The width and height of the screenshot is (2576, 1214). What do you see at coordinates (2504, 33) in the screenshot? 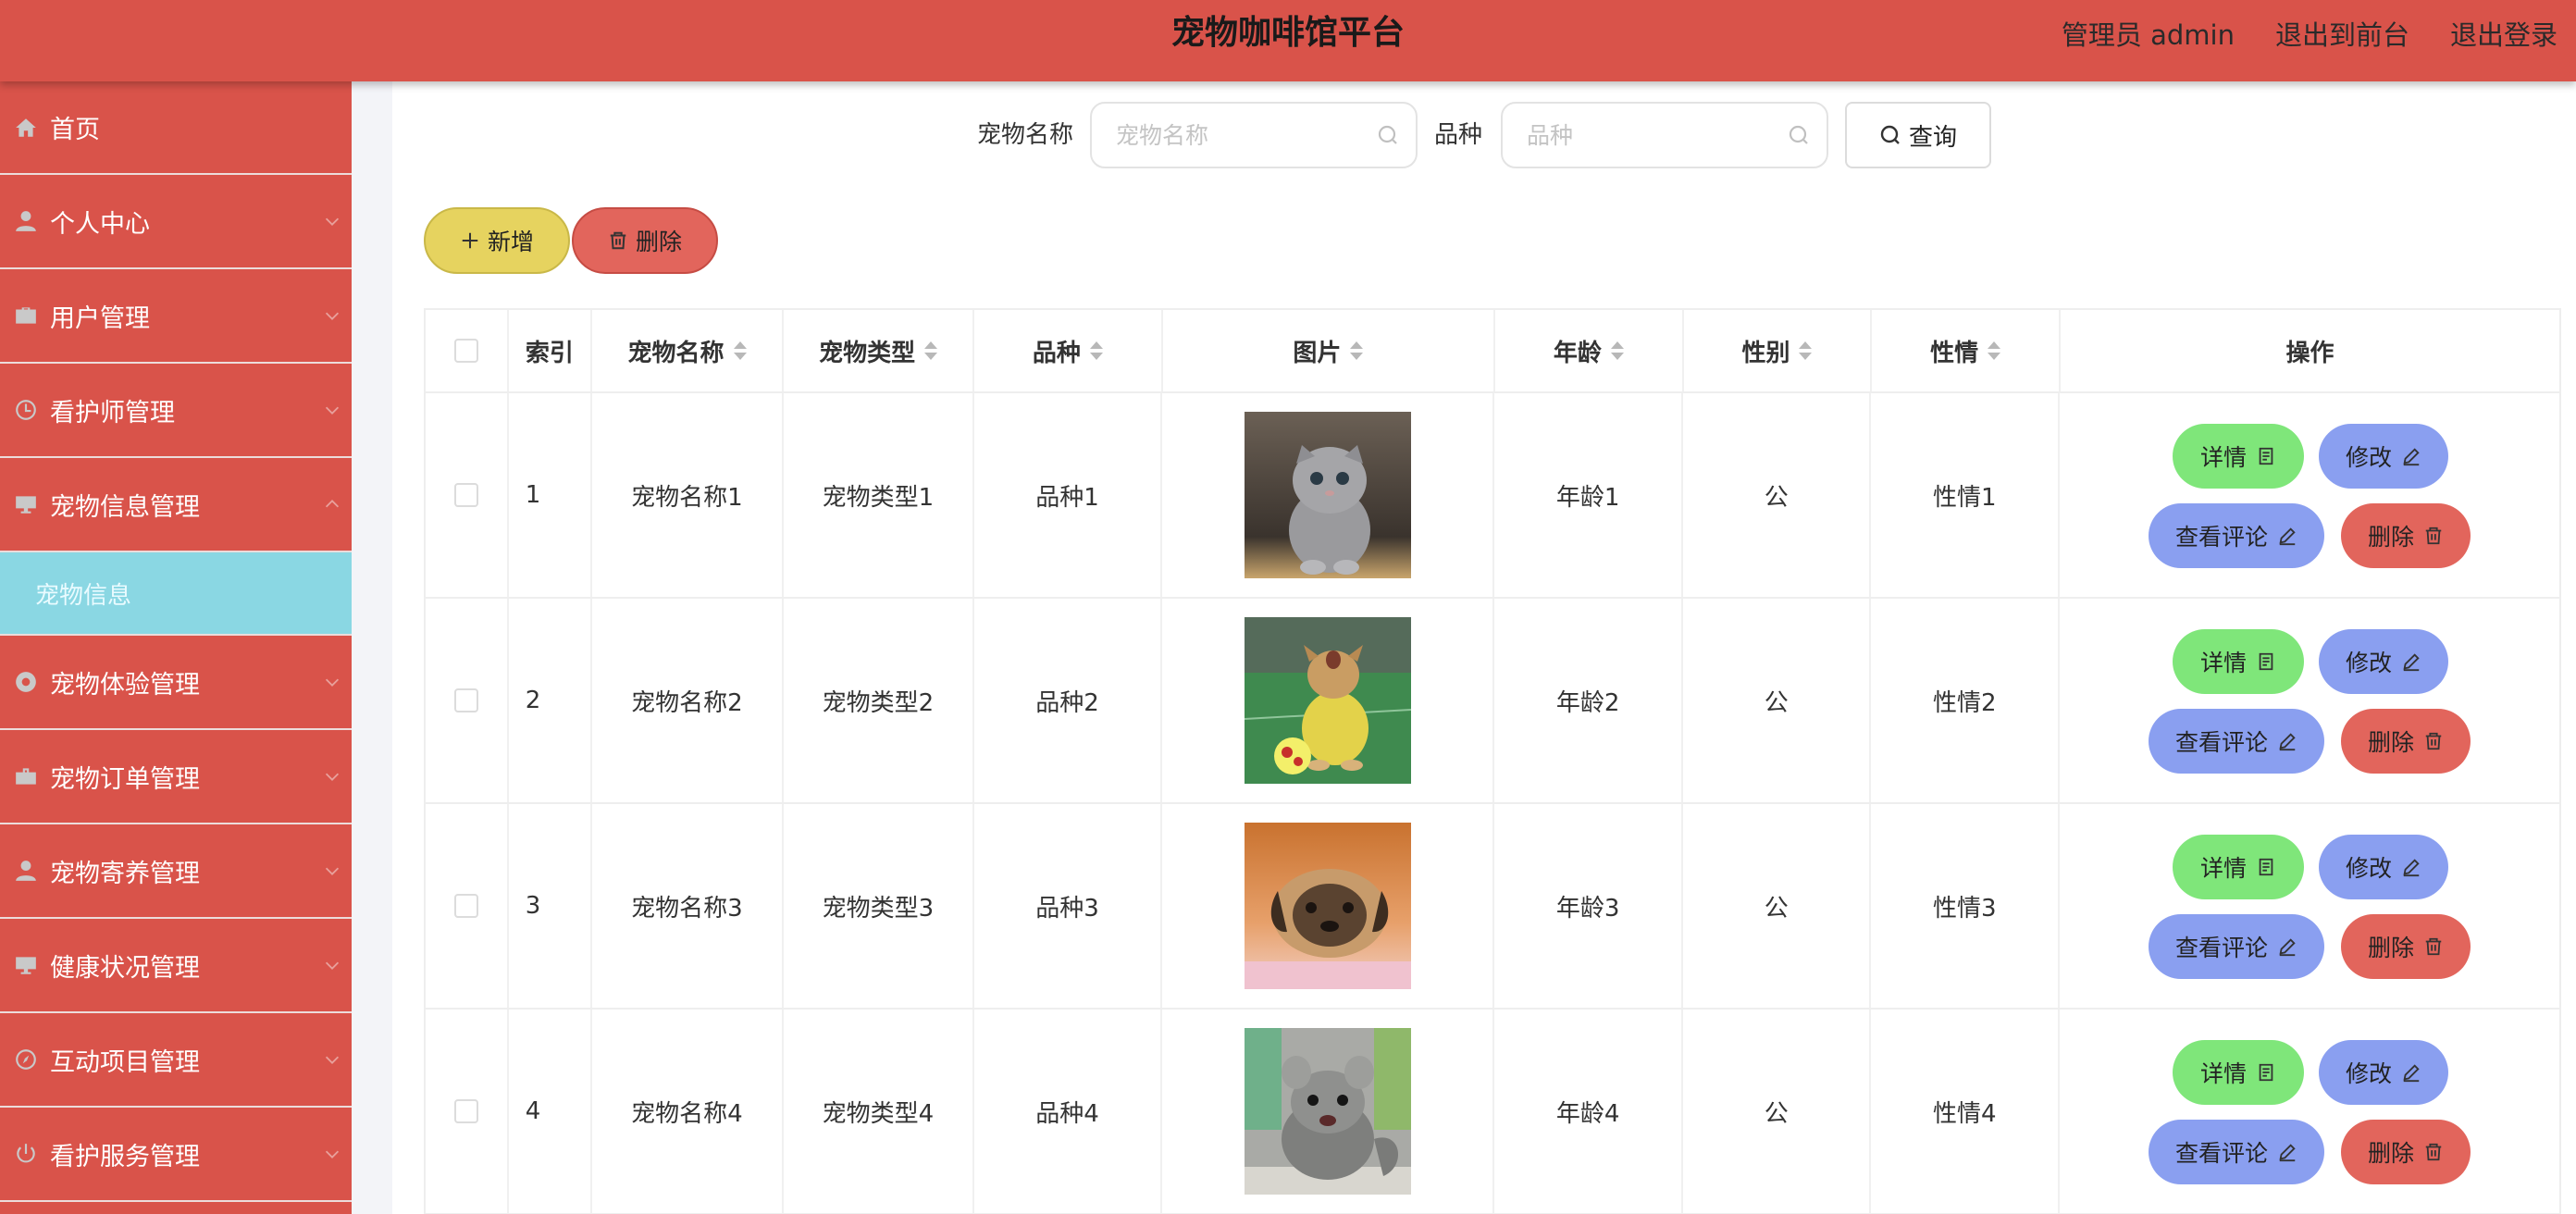
I see `logout-link: 退出登录` at bounding box center [2504, 33].